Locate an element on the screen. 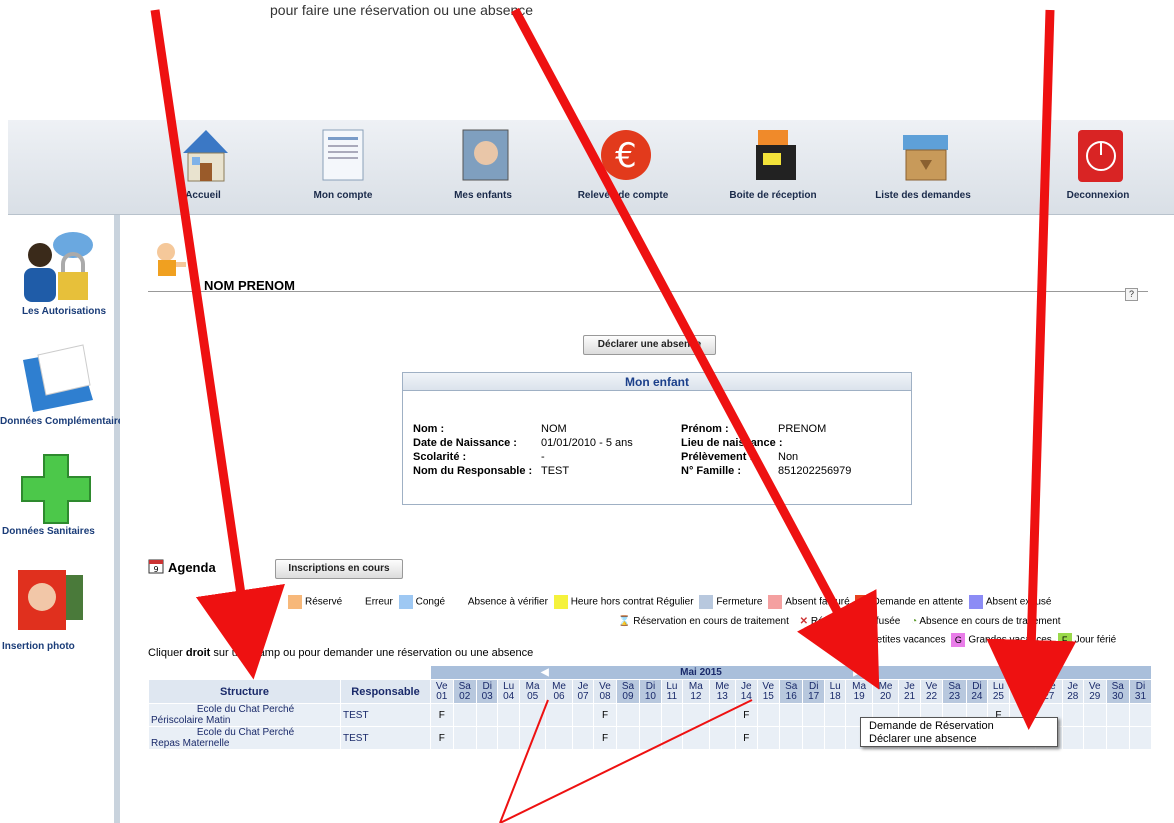 The height and width of the screenshot is (823, 1174). day-header: Ve 01 is located at coordinates (442, 691).